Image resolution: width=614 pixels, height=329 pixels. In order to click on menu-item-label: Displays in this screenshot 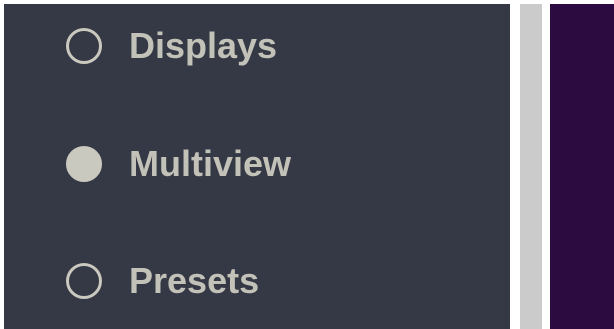, I will do `click(203, 45)`.